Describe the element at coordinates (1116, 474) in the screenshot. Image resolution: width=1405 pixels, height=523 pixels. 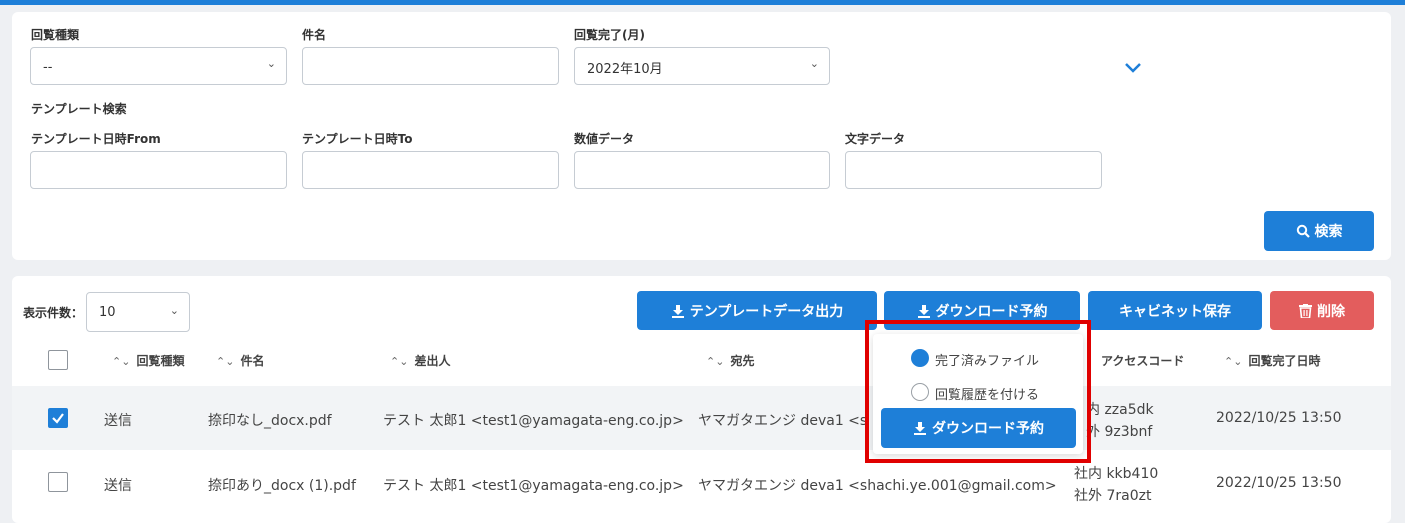
I see `cell-access-internal: 社内 kkb410` at that location.